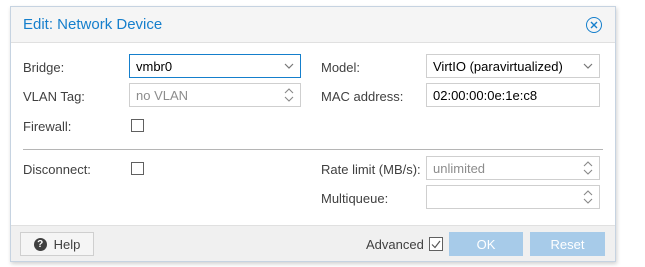  What do you see at coordinates (44, 67) in the screenshot?
I see `bridge-label: Bridge:` at bounding box center [44, 67].